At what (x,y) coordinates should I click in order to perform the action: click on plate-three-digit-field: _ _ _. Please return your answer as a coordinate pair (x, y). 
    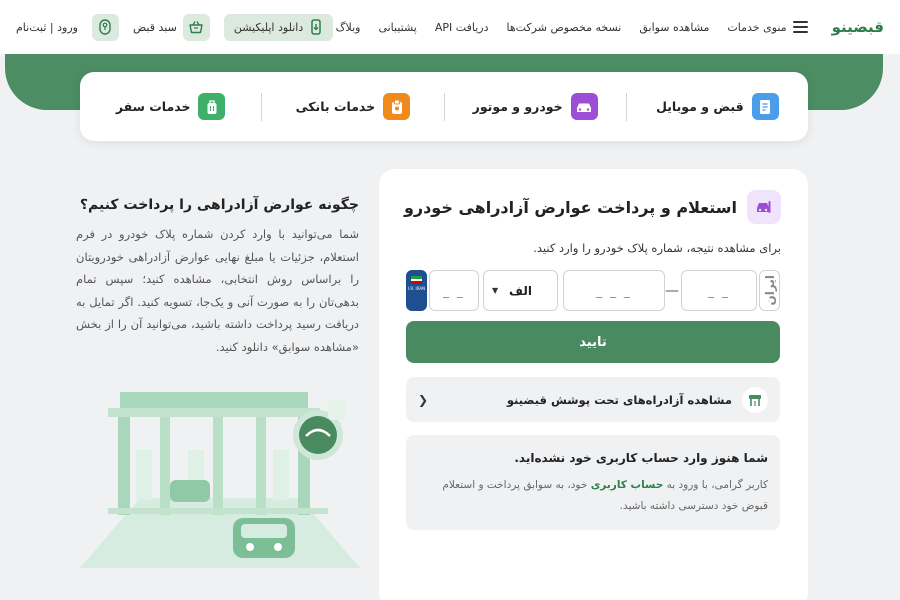
    Looking at the image, I should click on (614, 290).